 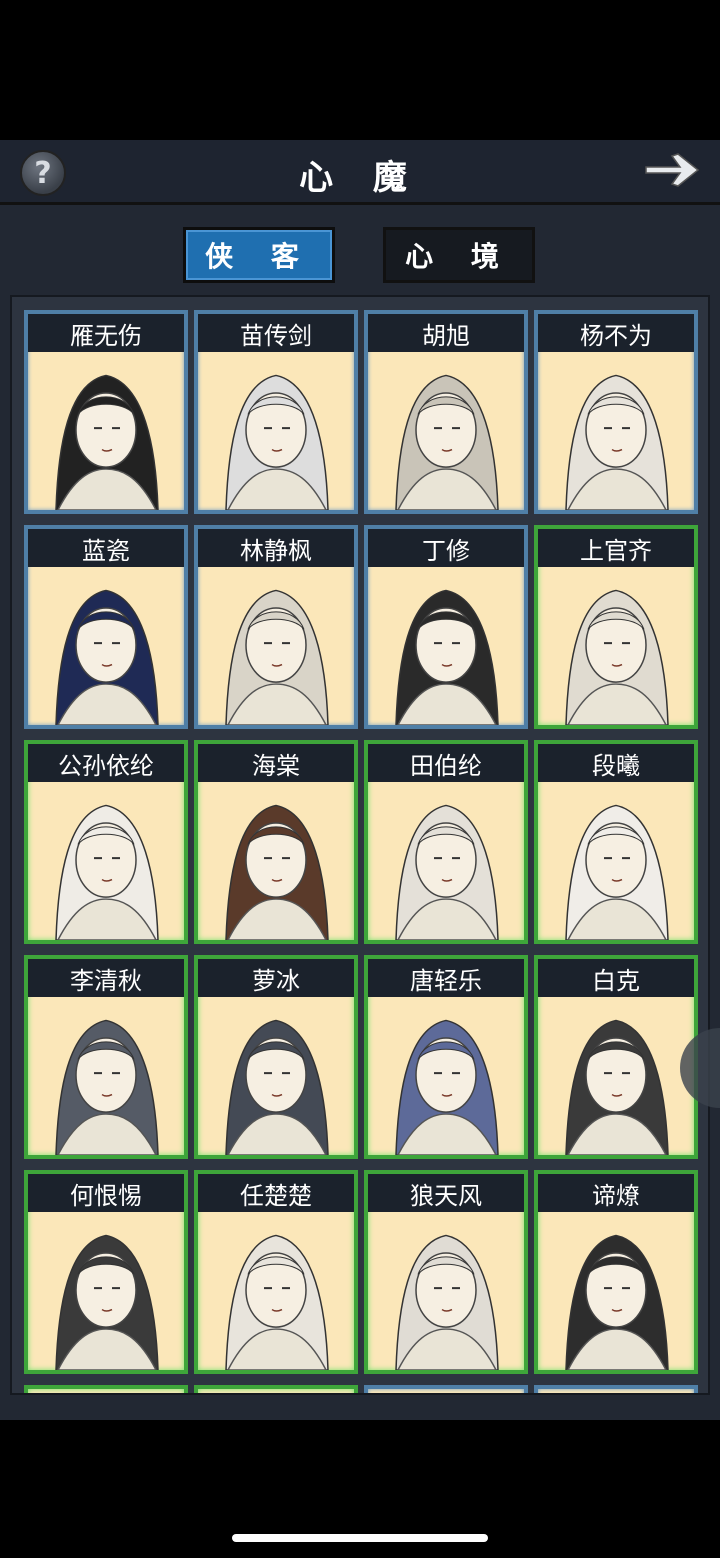 I want to click on character-card: 何恨惕, so click(x=106, y=1272).